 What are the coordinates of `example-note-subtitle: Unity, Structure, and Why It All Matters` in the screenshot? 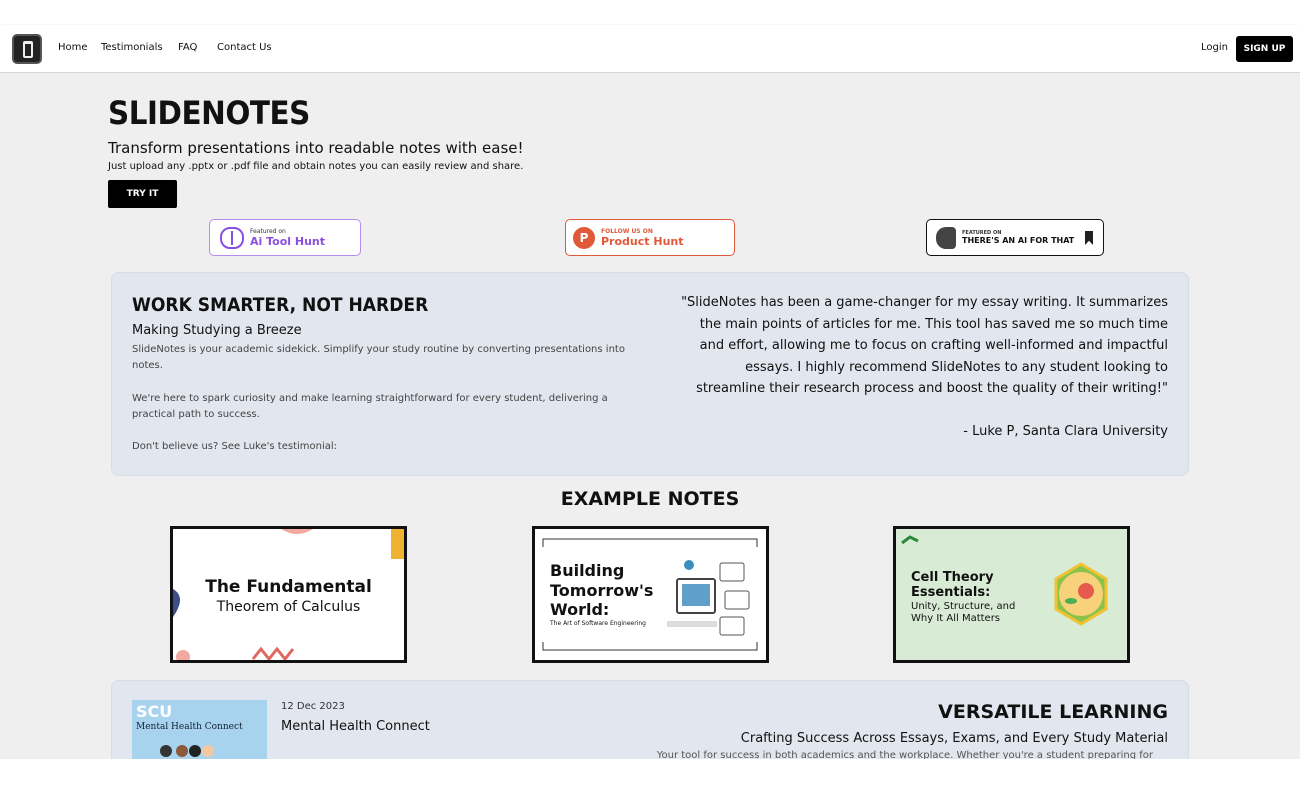 It's located at (963, 612).